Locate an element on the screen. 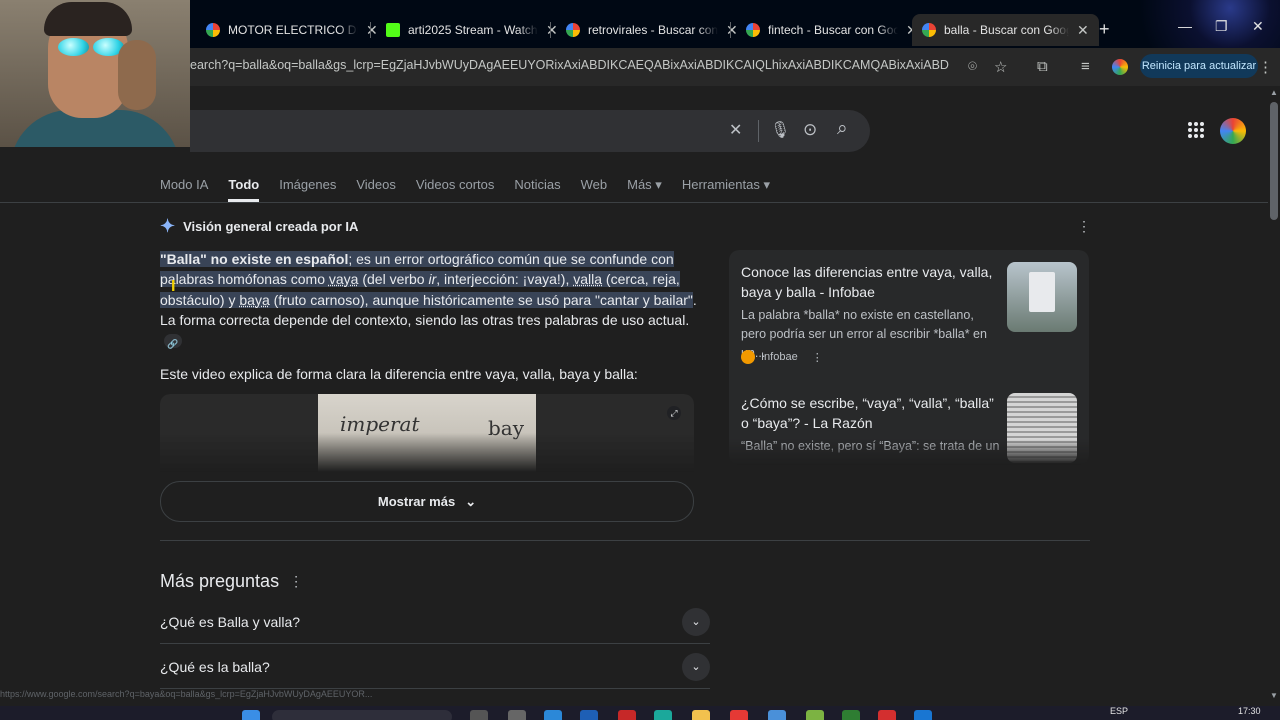  show-more-label: Mostrar más is located at coordinates (416, 501).